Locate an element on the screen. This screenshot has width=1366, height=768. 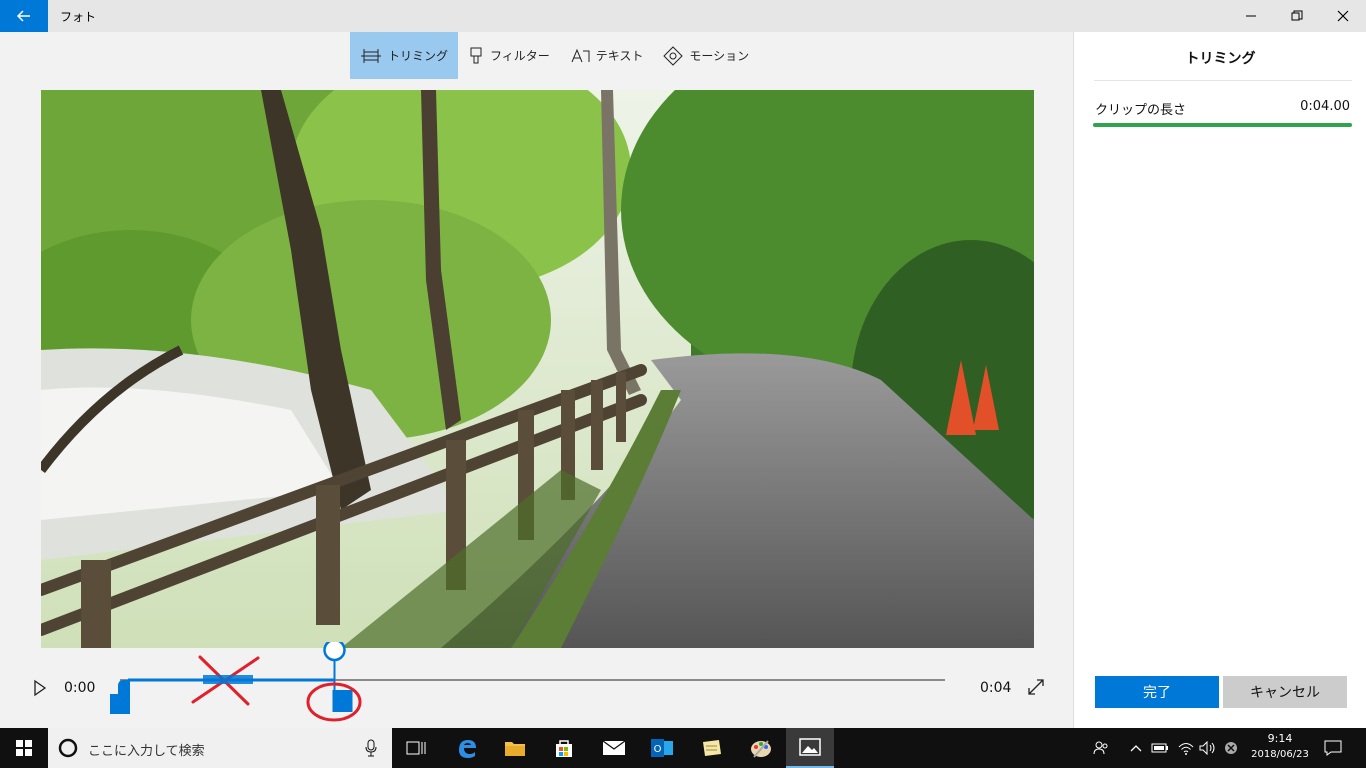
notes-icon is located at coordinates (712, 748).